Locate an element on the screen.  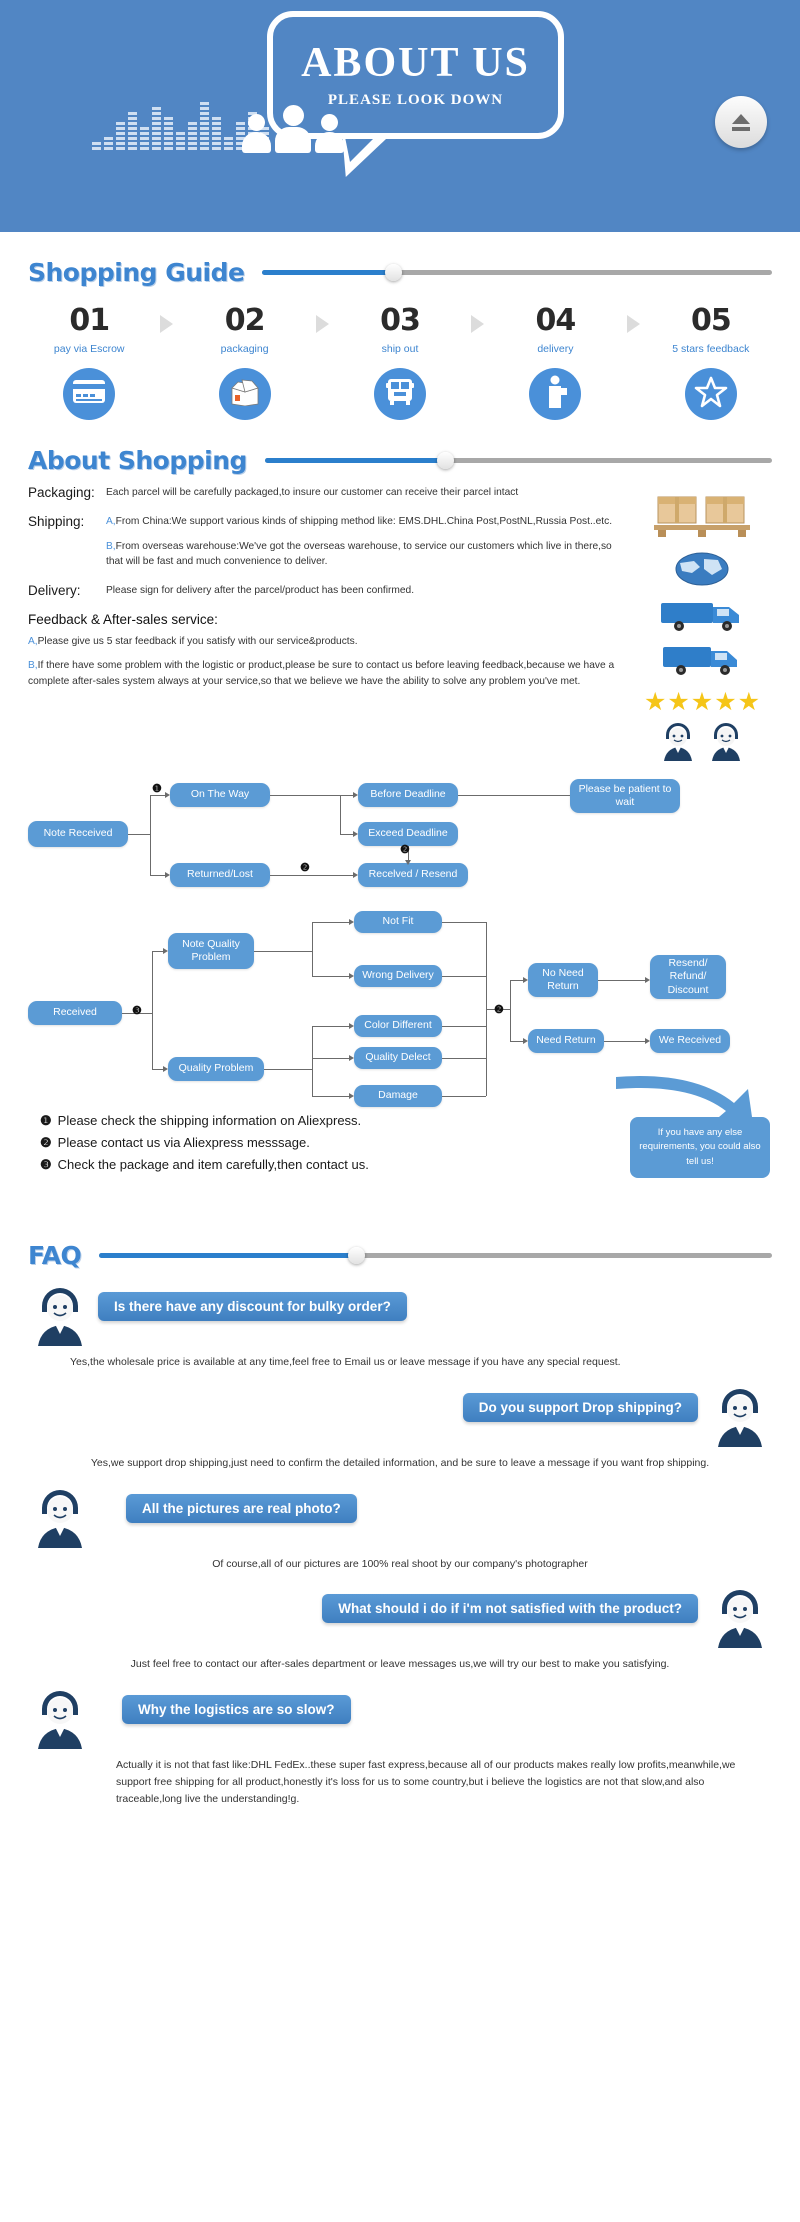
step-number: 05 is located at coordinates (711, 320).